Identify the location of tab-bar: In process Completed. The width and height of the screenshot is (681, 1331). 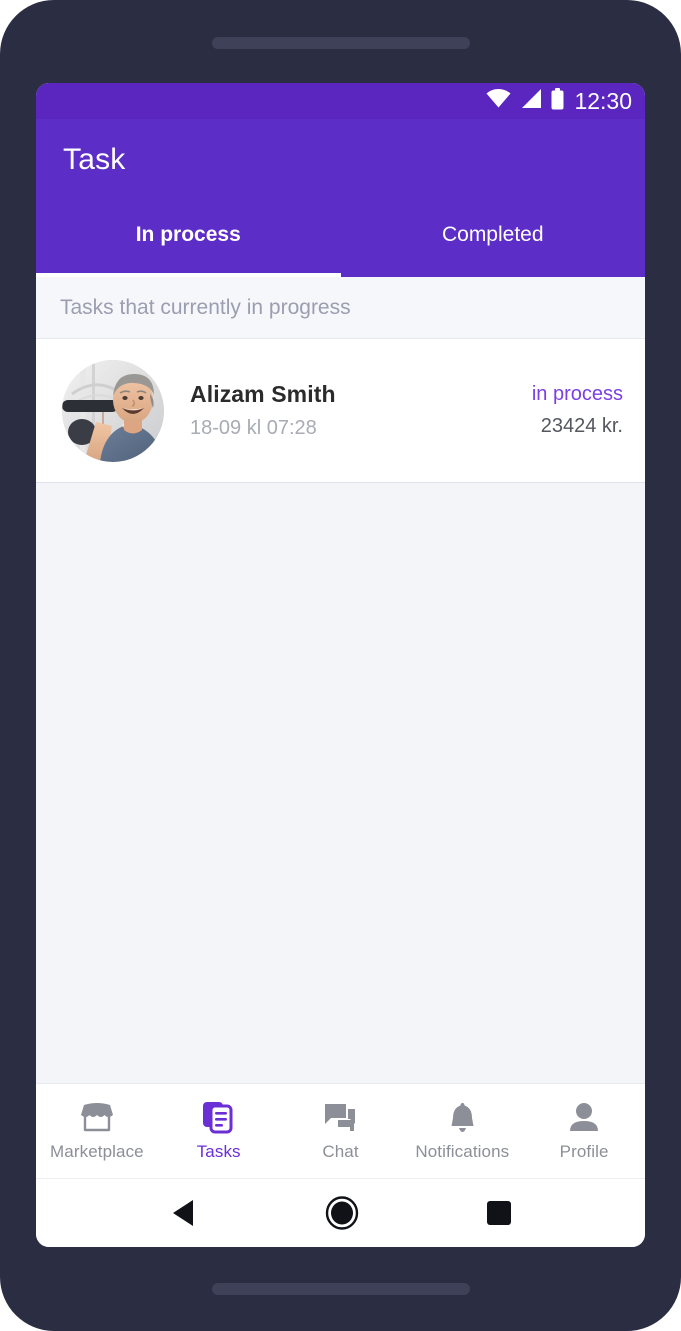
(340, 241).